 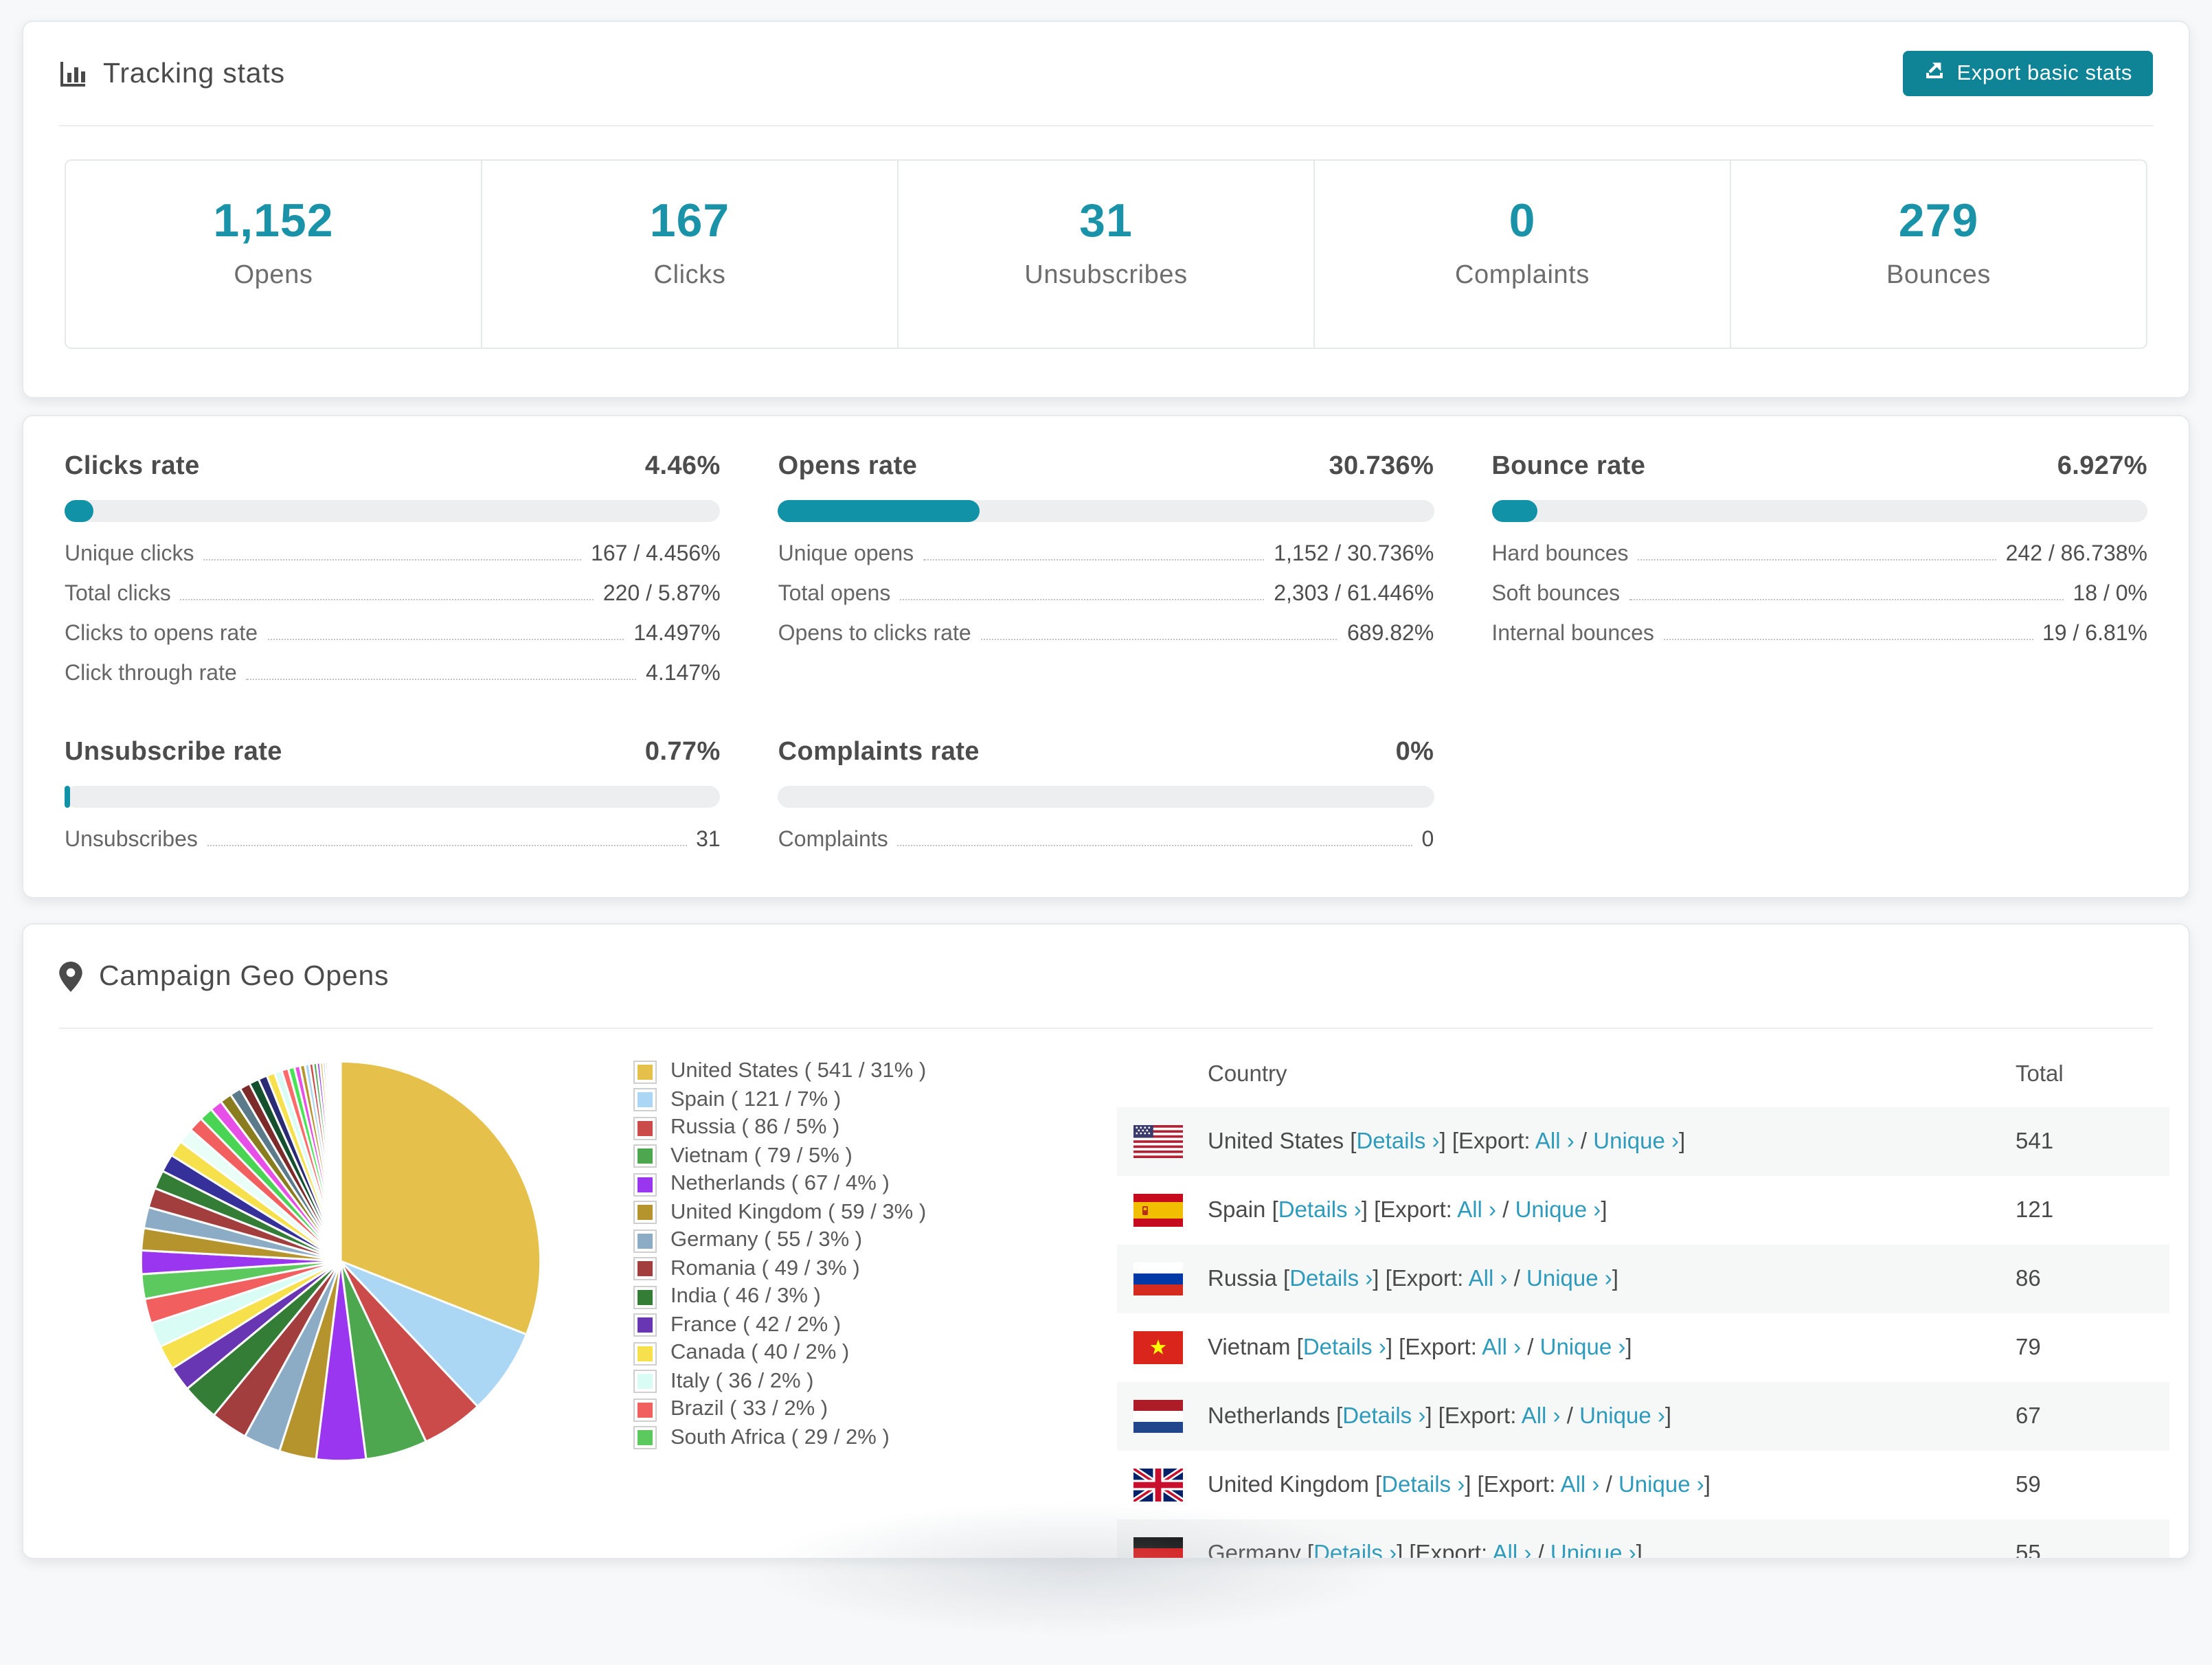 What do you see at coordinates (2028, 1279) in the screenshot?
I see `total-cell: 86` at bounding box center [2028, 1279].